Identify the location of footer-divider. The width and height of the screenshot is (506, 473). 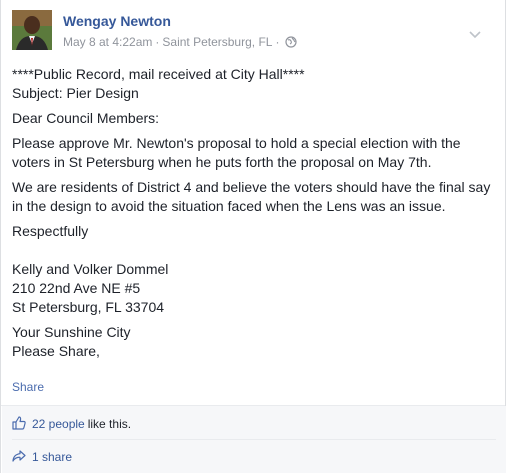
(253, 405).